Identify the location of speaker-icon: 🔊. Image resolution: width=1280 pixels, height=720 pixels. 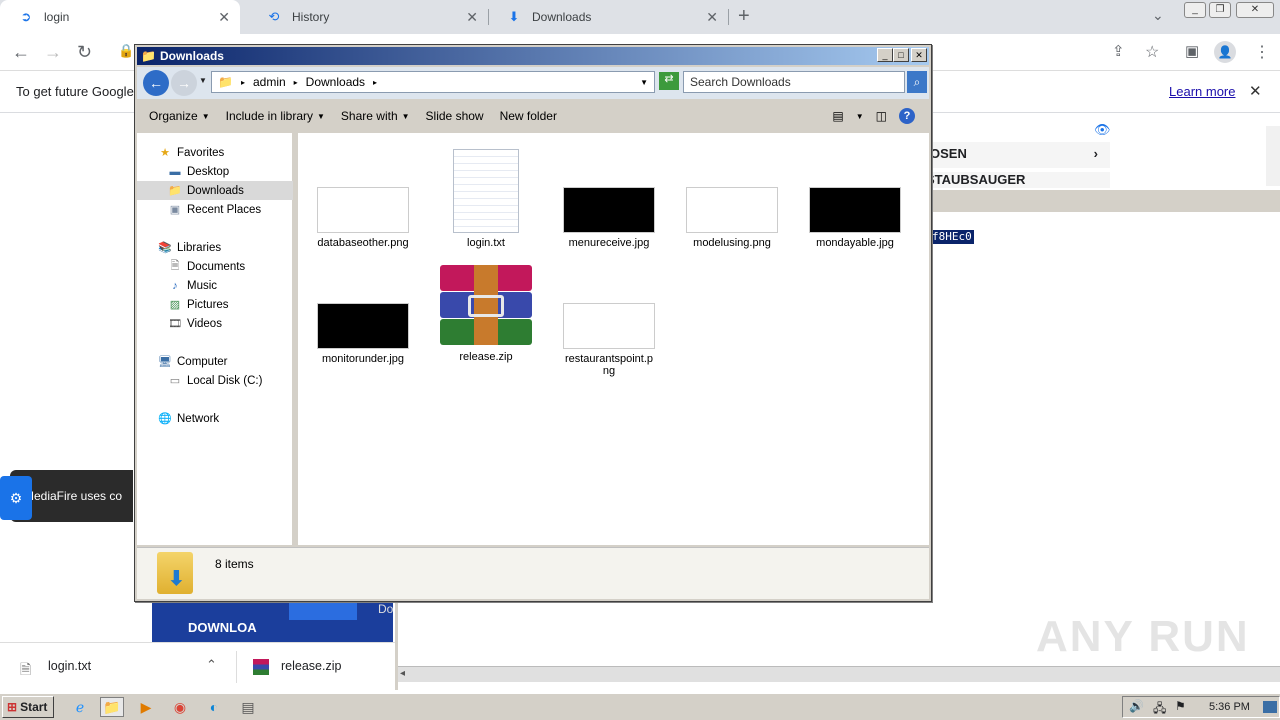
(1136, 706).